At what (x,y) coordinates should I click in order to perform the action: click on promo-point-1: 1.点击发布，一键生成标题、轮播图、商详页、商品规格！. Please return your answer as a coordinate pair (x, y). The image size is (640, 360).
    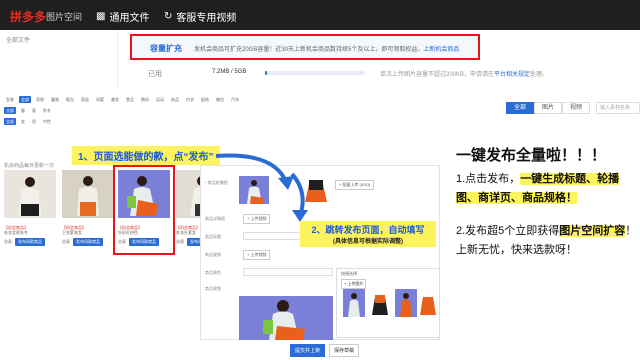
    Looking at the image, I should click on (548, 189).